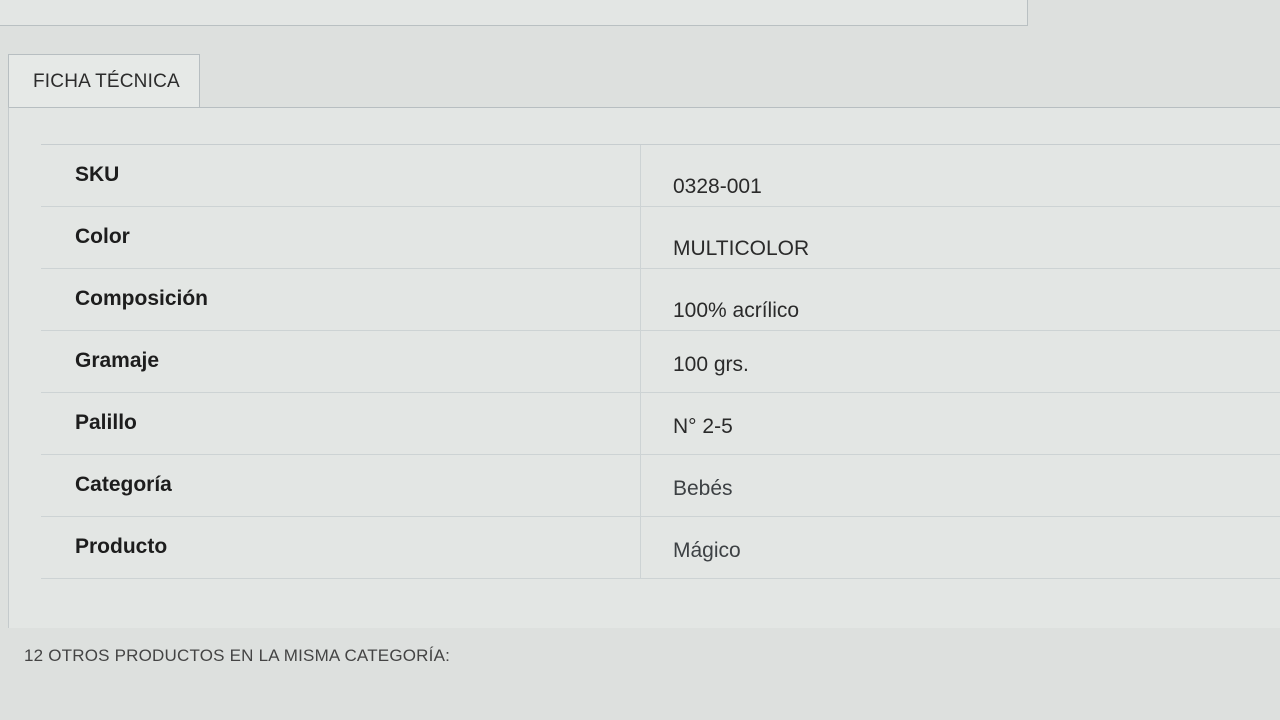 The width and height of the screenshot is (1280, 720). What do you see at coordinates (660, 424) in the screenshot?
I see `spec-row-palillo: Palillo N° 2-5` at bounding box center [660, 424].